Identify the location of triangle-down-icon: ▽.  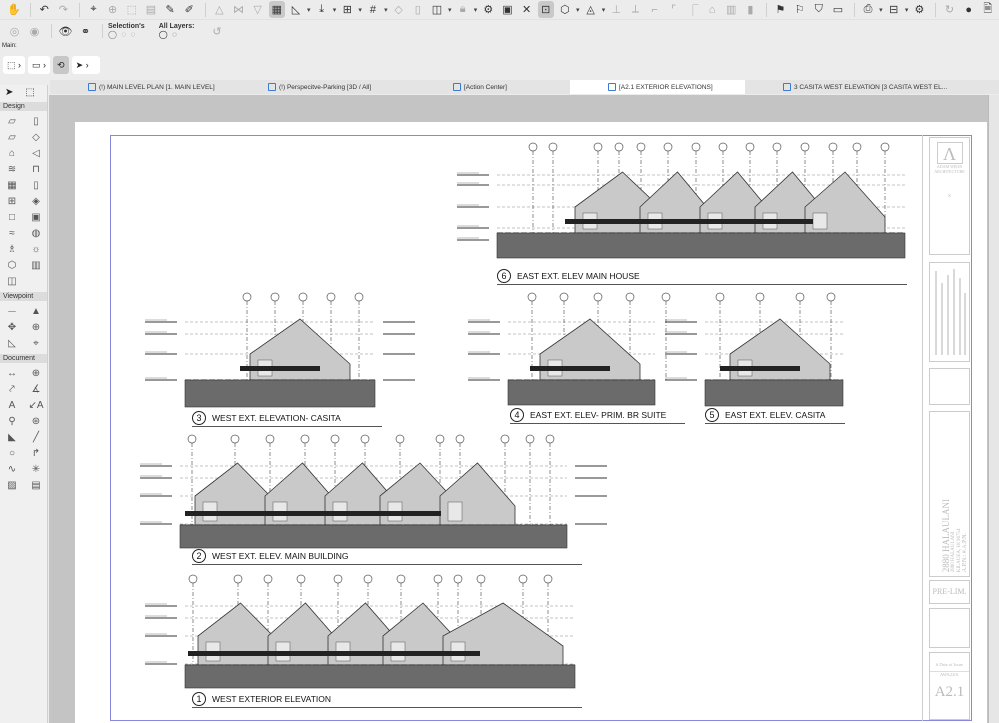
(258, 9).